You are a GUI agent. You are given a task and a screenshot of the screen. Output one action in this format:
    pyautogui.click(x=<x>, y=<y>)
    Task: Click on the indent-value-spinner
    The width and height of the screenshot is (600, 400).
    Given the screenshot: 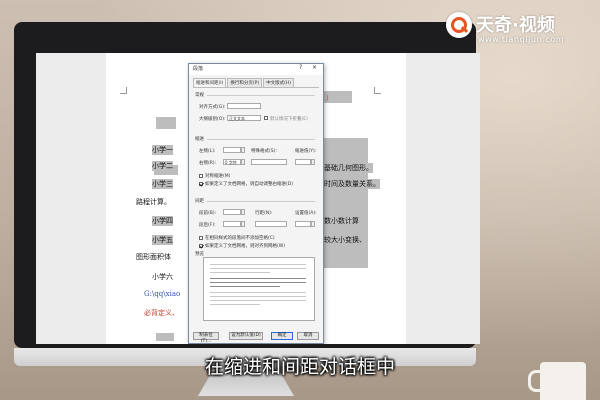 What is the action you would take?
    pyautogui.click(x=313, y=162)
    